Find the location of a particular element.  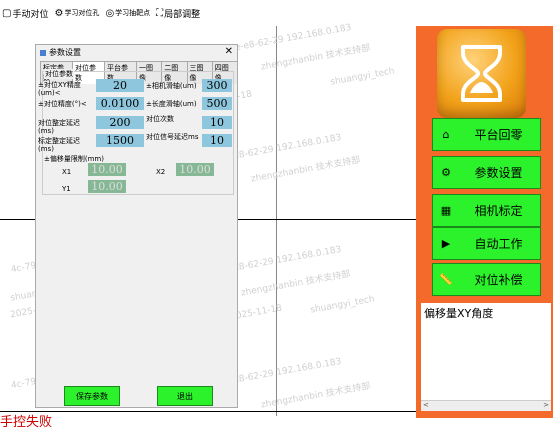

divider-vertical is located at coordinates (276, 221).